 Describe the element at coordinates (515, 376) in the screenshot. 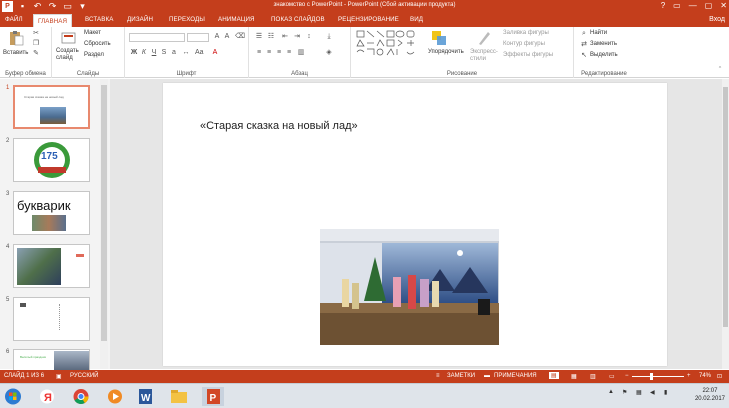

I see `comments-button: ПРИМЕЧАНИЯ` at that location.